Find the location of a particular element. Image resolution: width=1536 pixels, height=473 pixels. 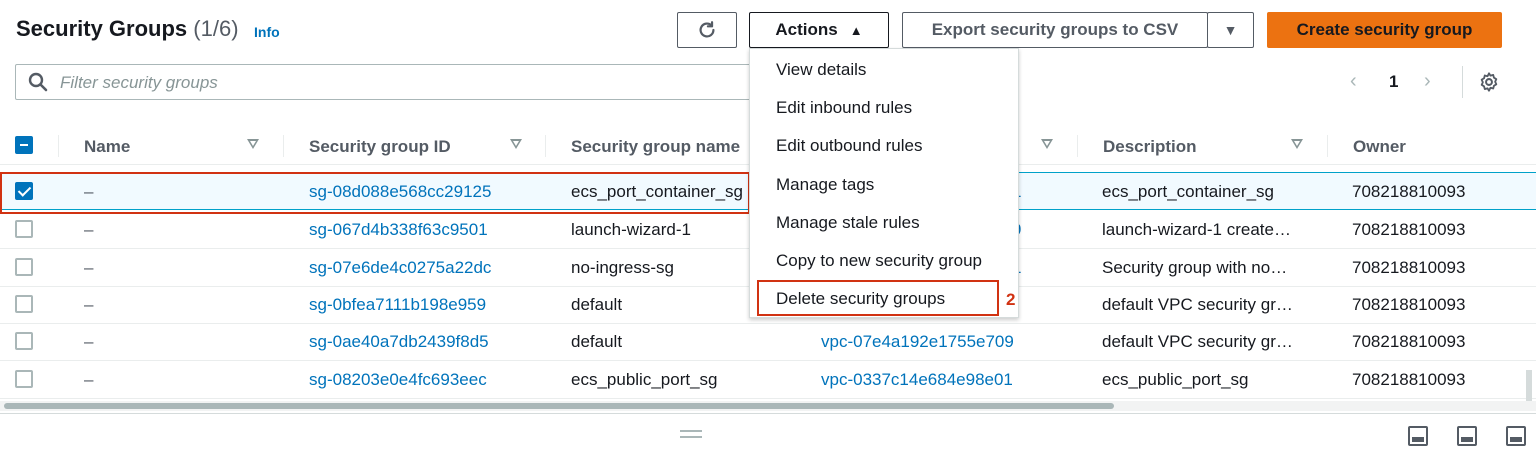

scrollbar-thumb is located at coordinates (559, 406).